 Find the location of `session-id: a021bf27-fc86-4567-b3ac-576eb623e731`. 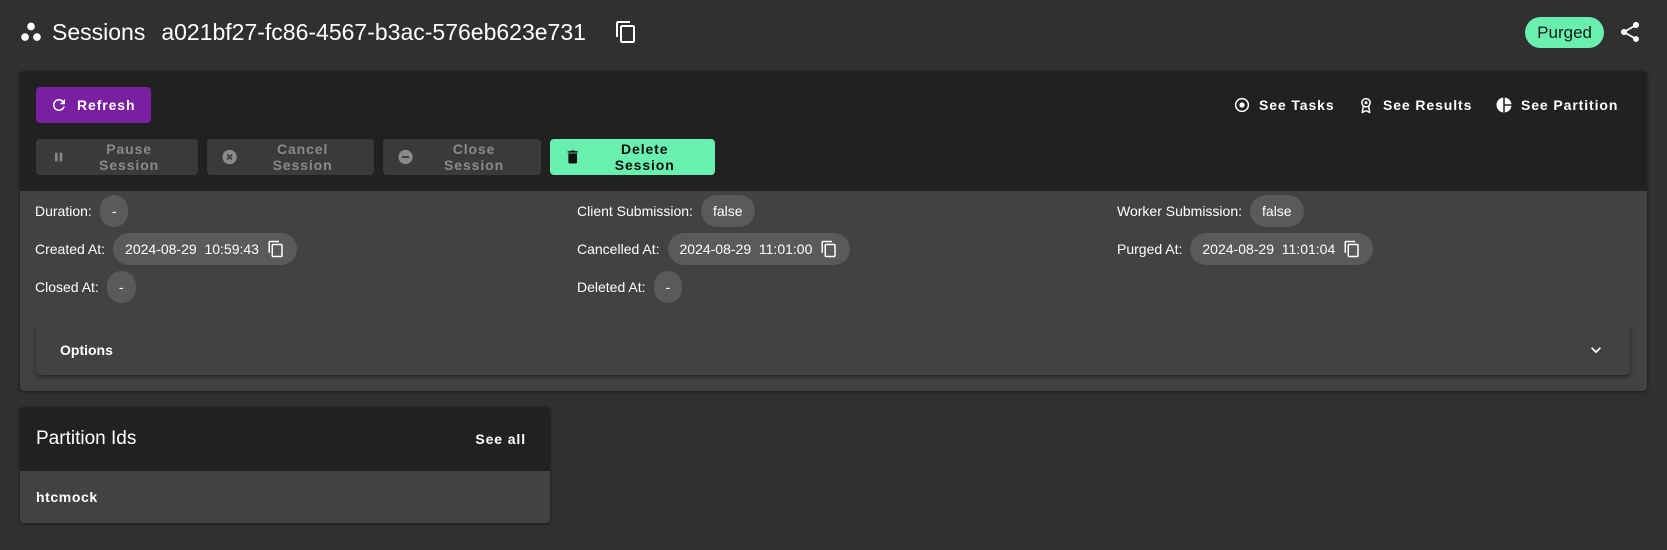

session-id: a021bf27-fc86-4567-b3ac-576eb623e731 is located at coordinates (373, 31).